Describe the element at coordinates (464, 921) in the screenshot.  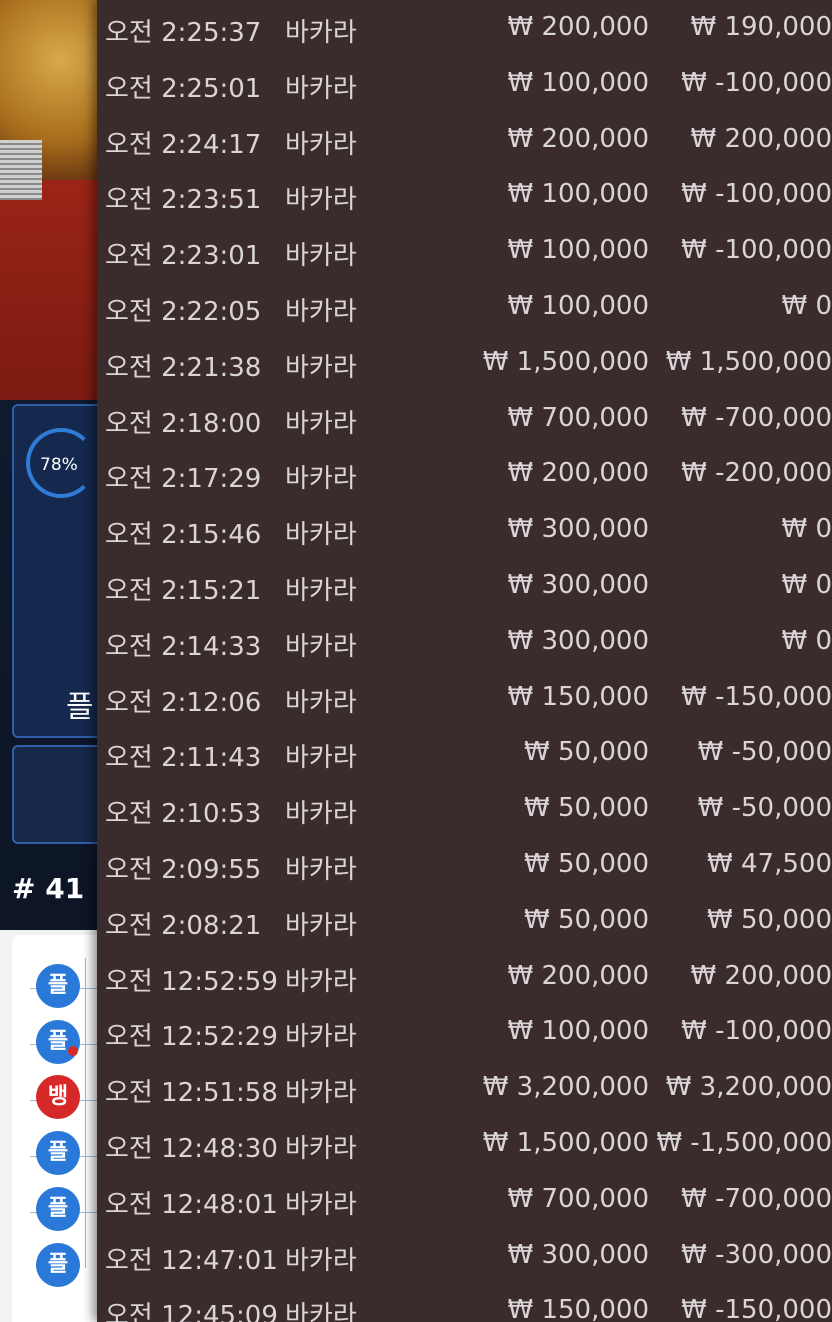
I see `history-row: 오전 2:08:21 바카라 ₩ 50,000 ₩ 50,000` at that location.